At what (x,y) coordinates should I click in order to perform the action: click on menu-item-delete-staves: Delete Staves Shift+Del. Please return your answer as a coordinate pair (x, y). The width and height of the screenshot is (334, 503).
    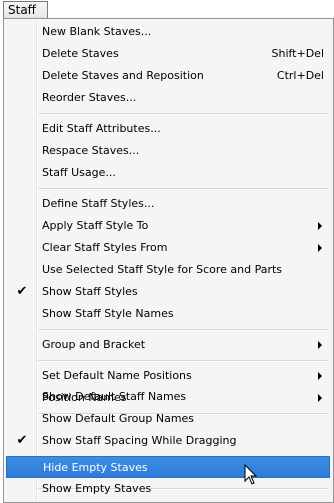
    Looking at the image, I should click on (168, 54).